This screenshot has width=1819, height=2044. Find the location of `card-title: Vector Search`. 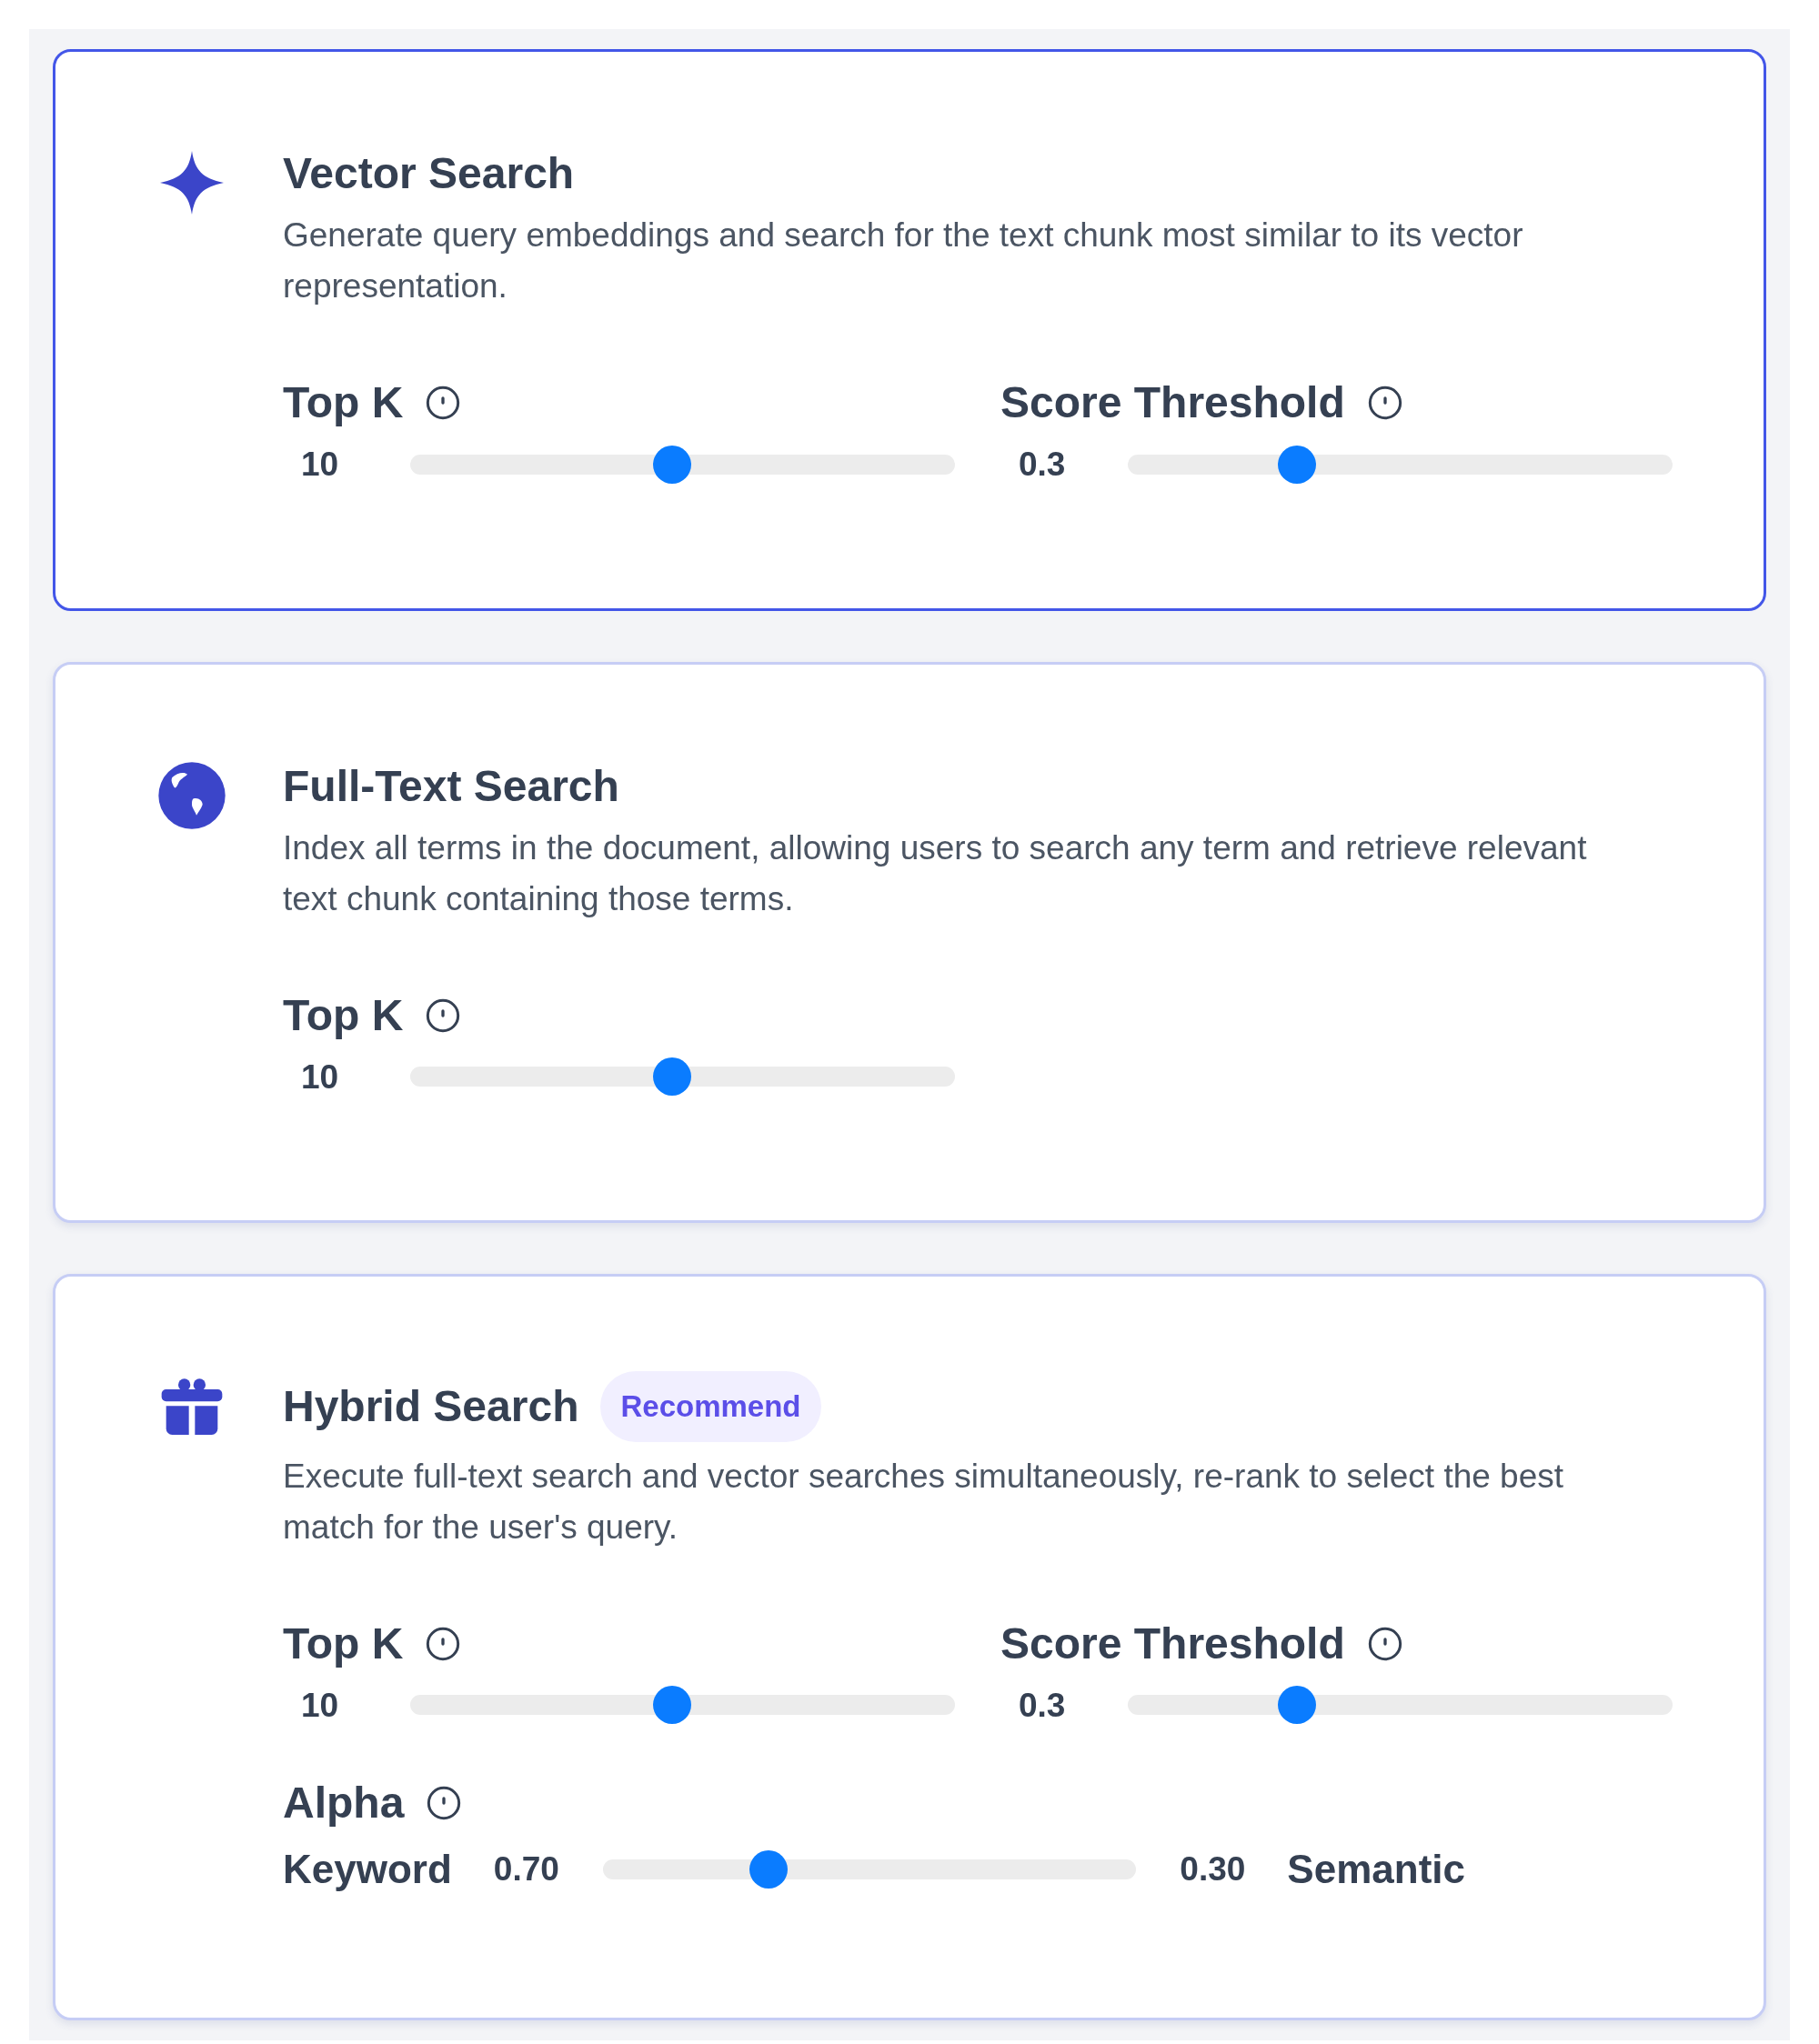

card-title: Vector Search is located at coordinates (429, 173).